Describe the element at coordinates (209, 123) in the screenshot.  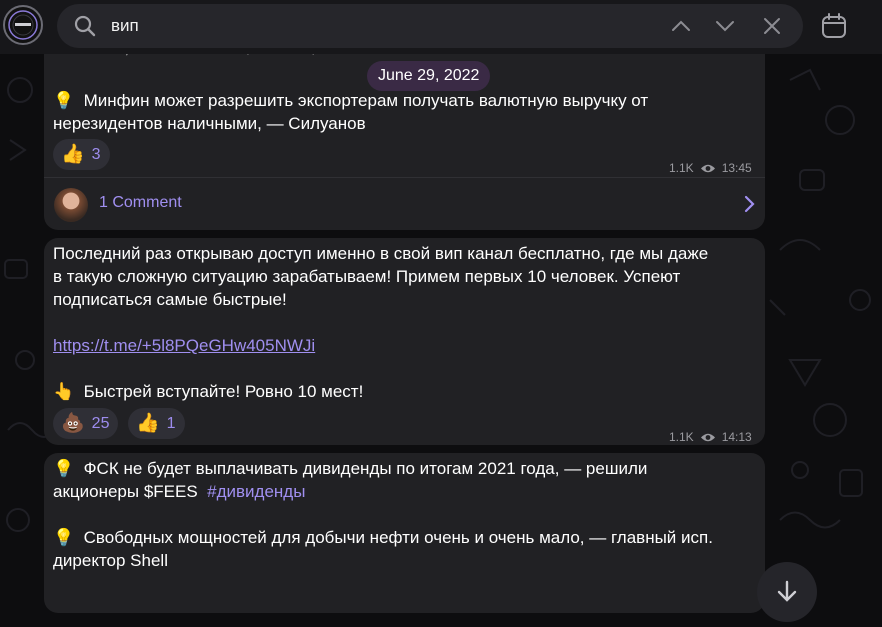
I see `message-line: нерезидентов наличными, — Силуанов` at that location.